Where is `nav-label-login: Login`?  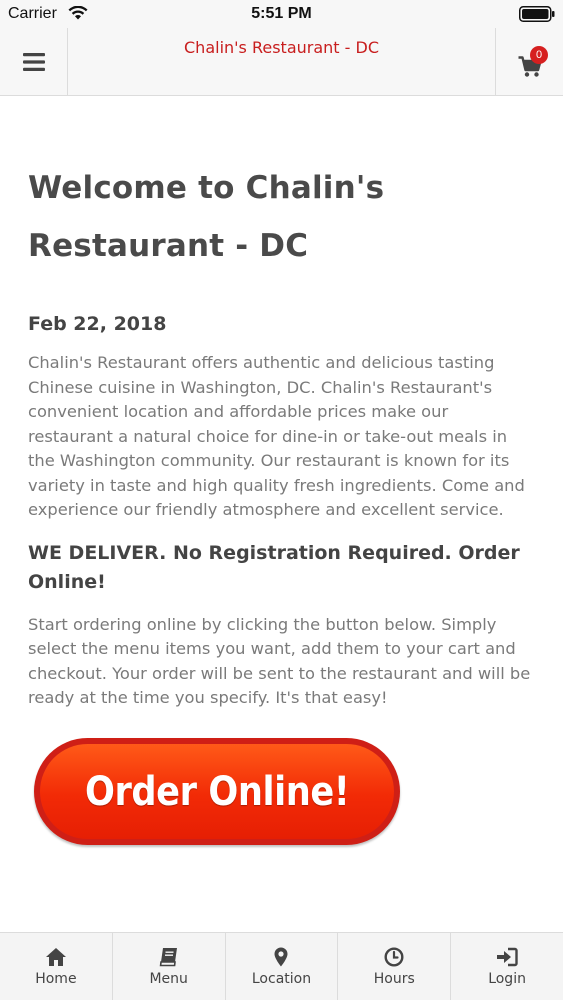 nav-label-login: Login is located at coordinates (507, 979).